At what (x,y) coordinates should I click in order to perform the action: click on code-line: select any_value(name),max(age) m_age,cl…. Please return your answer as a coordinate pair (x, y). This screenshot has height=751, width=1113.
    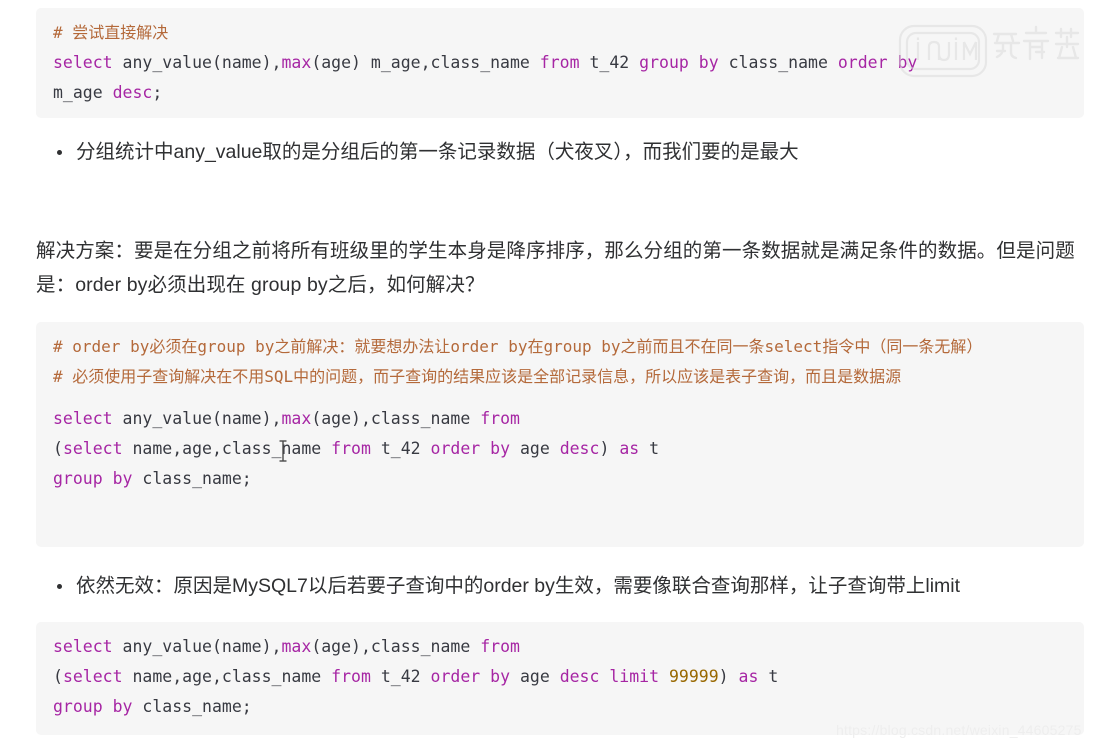
    Looking at the image, I should click on (560, 63).